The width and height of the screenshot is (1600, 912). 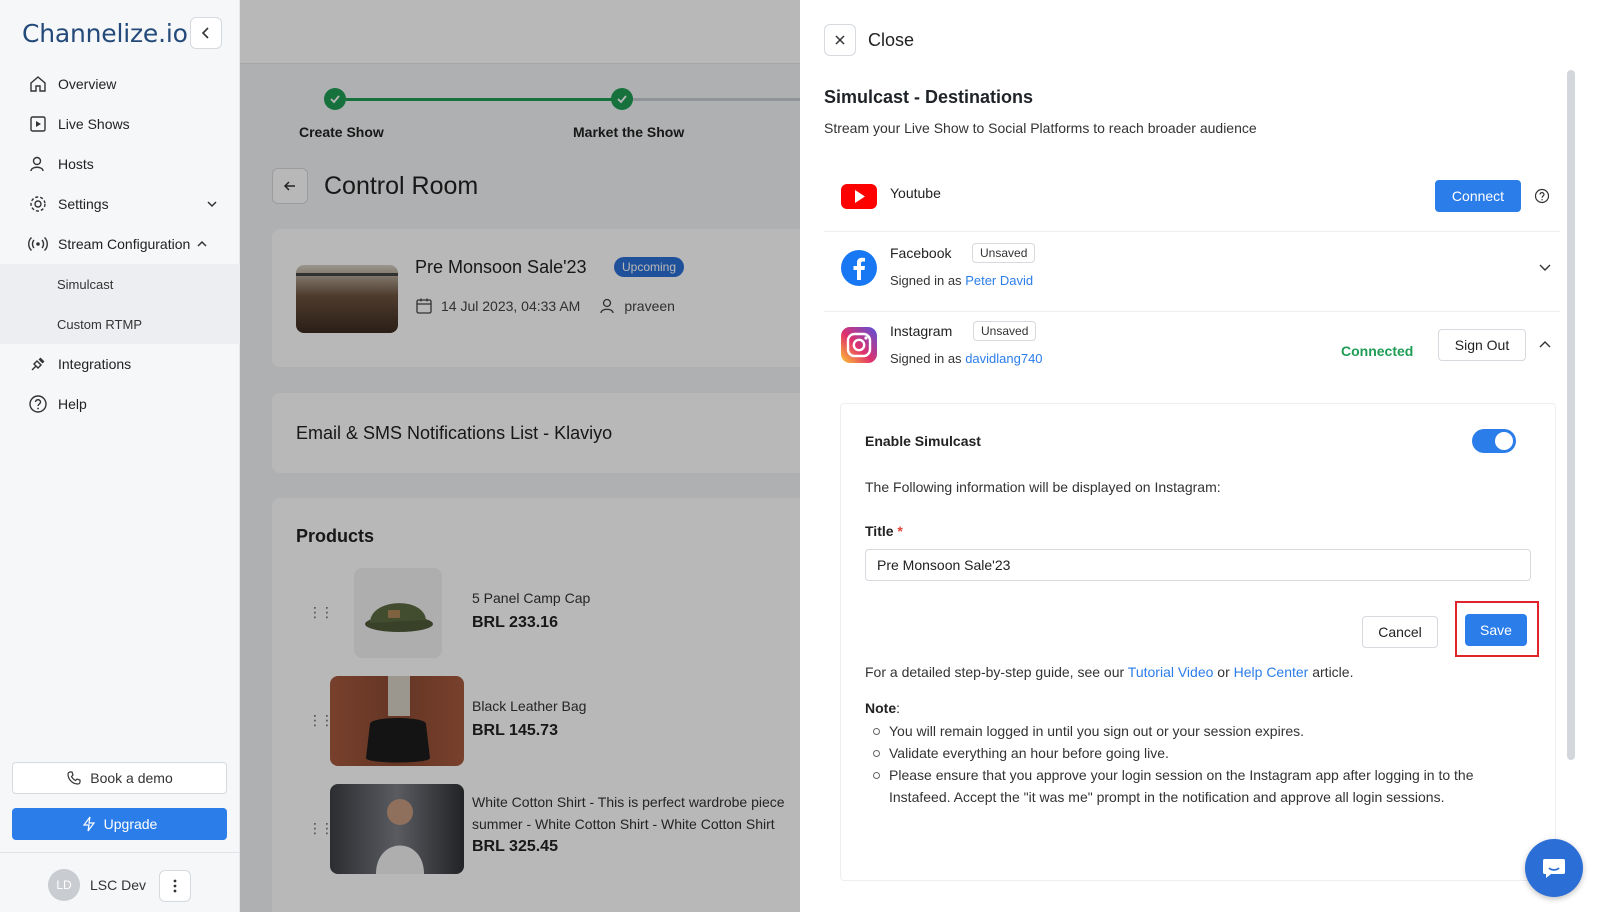 I want to click on sidebar-item-label: Live Shows, so click(x=94, y=124).